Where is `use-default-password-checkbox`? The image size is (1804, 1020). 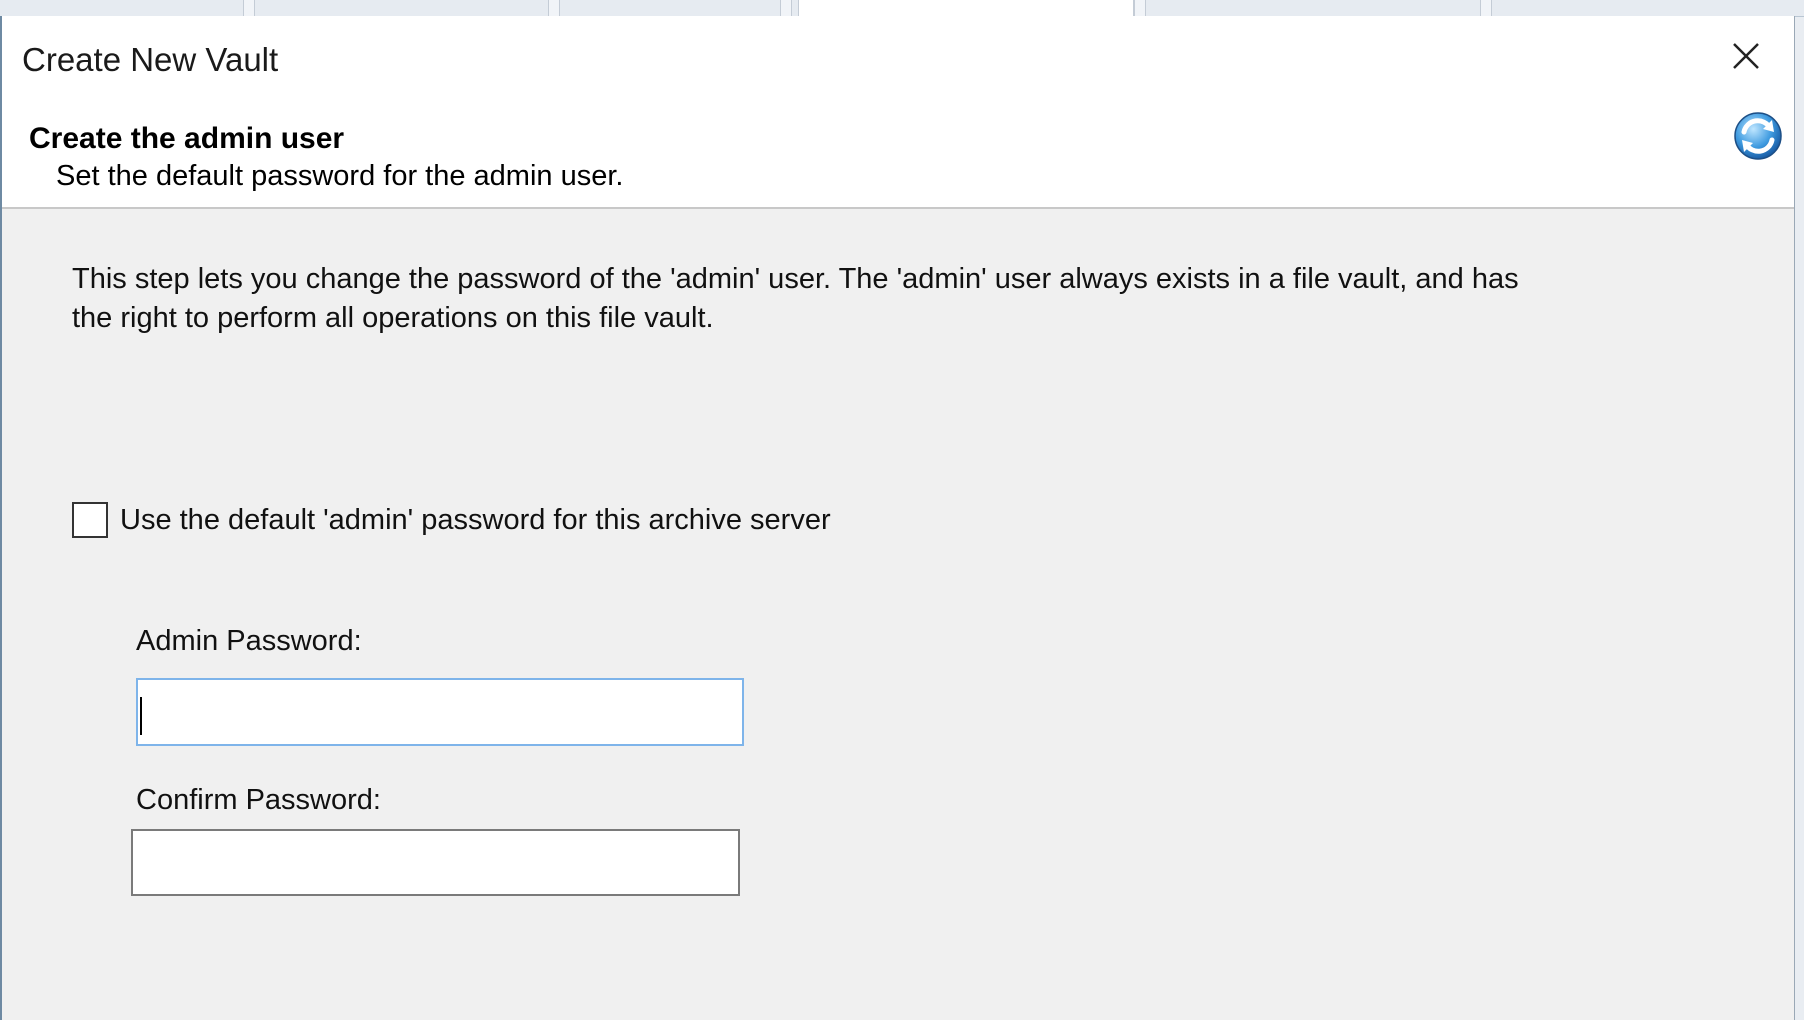 use-default-password-checkbox is located at coordinates (90, 520).